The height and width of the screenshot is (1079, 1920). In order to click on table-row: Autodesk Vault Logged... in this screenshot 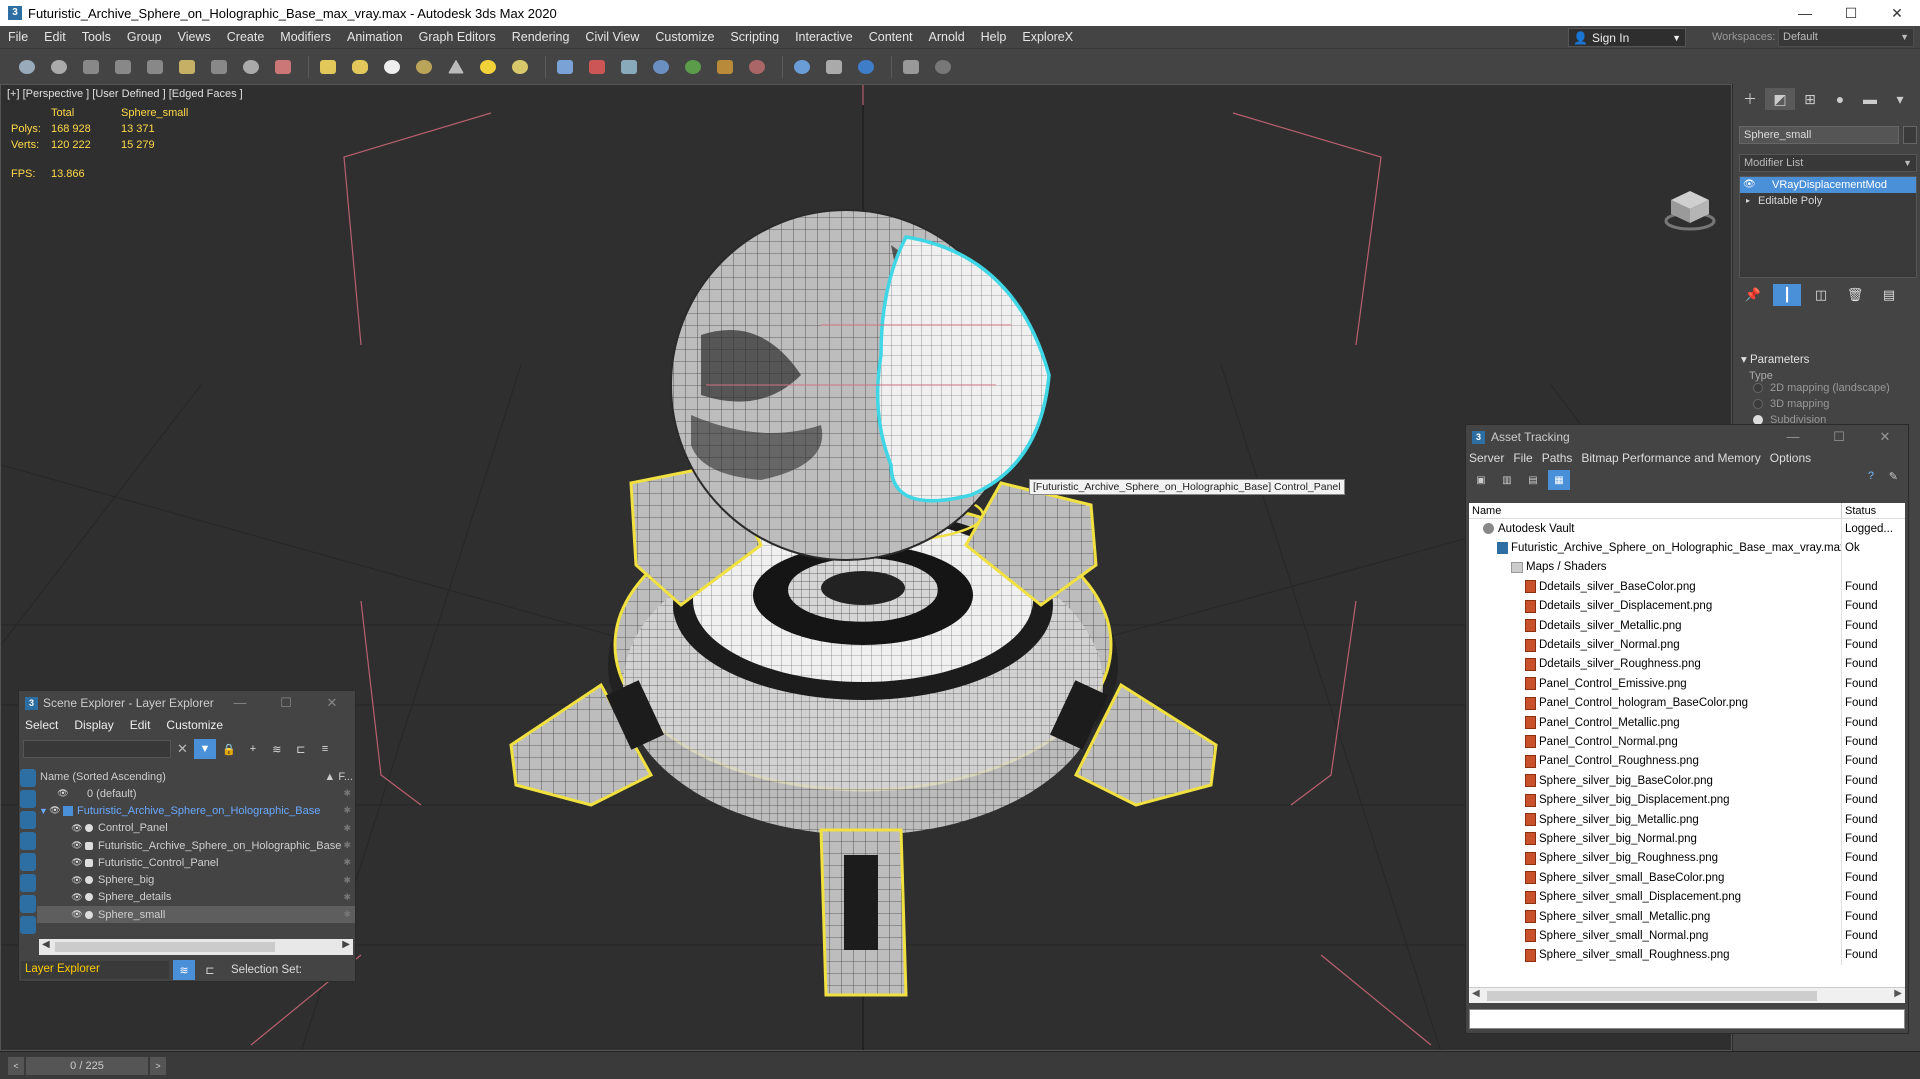, I will do `click(1687, 529)`.